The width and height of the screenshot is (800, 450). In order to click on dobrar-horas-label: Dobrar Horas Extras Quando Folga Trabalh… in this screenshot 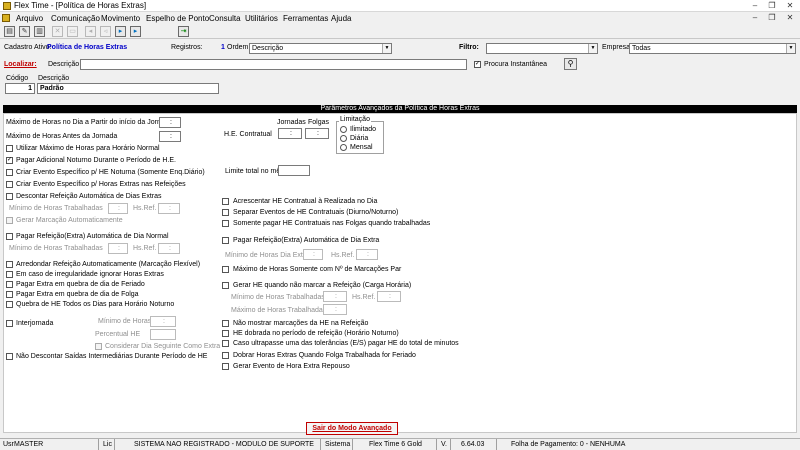, I will do `click(324, 355)`.